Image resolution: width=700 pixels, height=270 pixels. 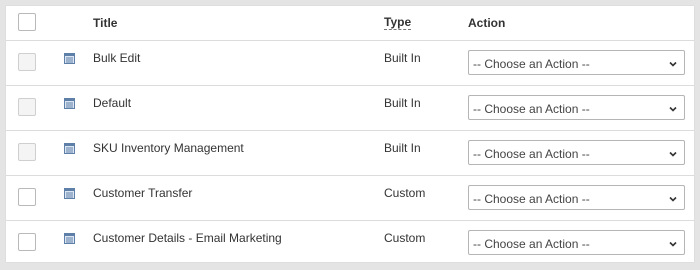 I want to click on row-title: Bulk Edit, so click(x=116, y=58).